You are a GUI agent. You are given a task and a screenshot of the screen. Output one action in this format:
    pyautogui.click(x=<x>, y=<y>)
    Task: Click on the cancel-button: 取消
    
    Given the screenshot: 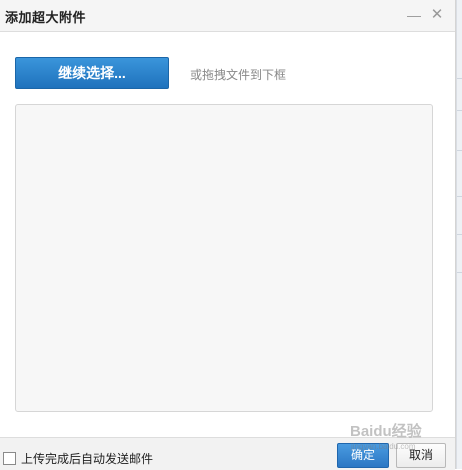 What is the action you would take?
    pyautogui.click(x=421, y=455)
    